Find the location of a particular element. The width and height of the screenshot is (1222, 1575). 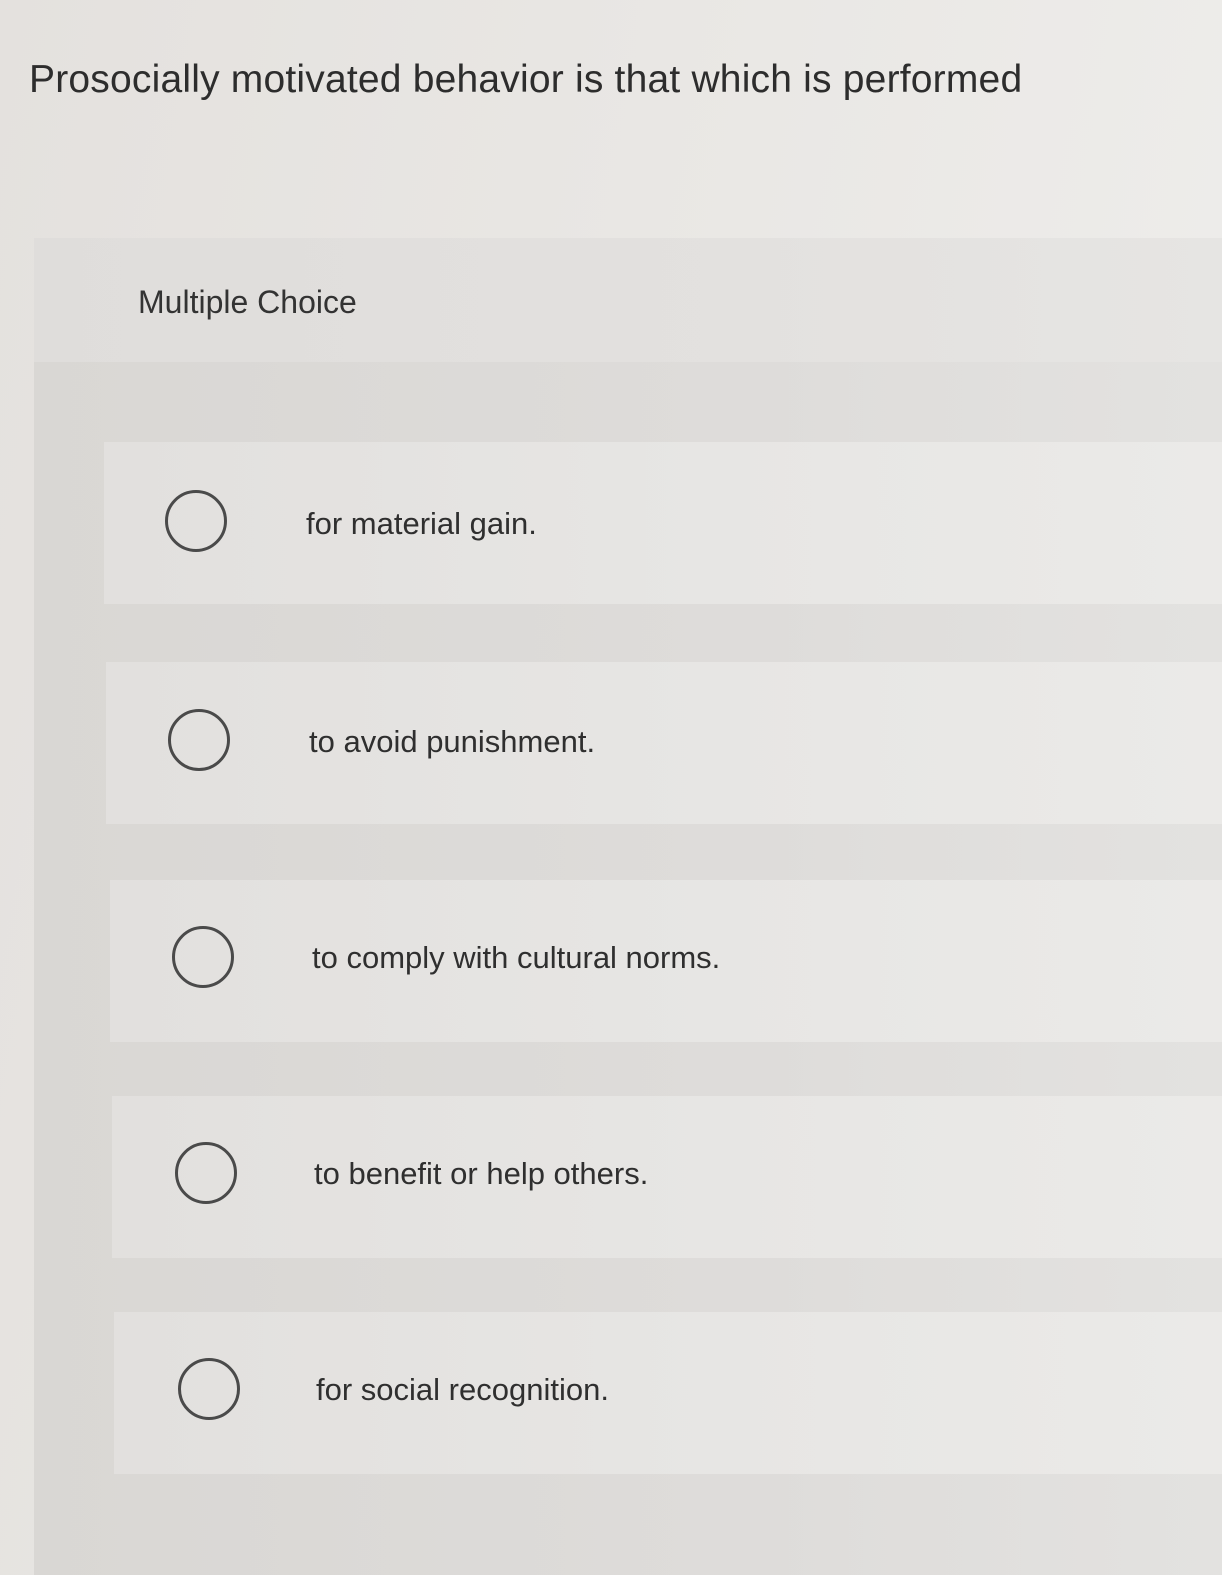

option-label-2: to avoid punishment. is located at coordinates (452, 741).